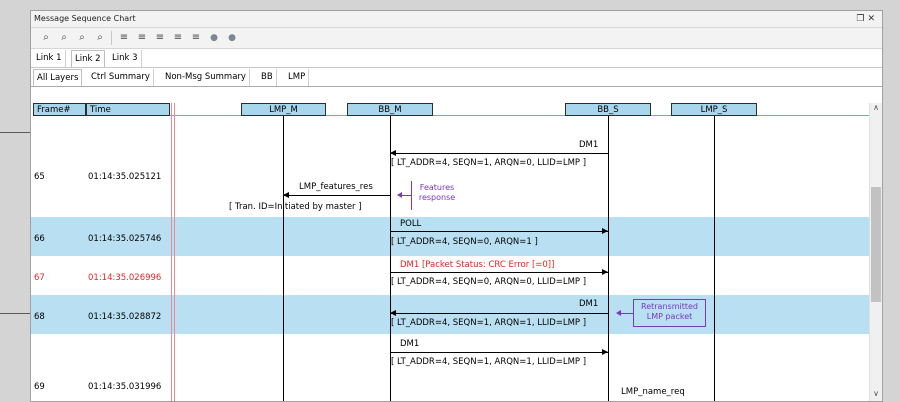 The image size is (899, 402). What do you see at coordinates (477, 265) in the screenshot?
I see `message-label-error: DM1 [Packet Status: CRC Error [=0]]` at bounding box center [477, 265].